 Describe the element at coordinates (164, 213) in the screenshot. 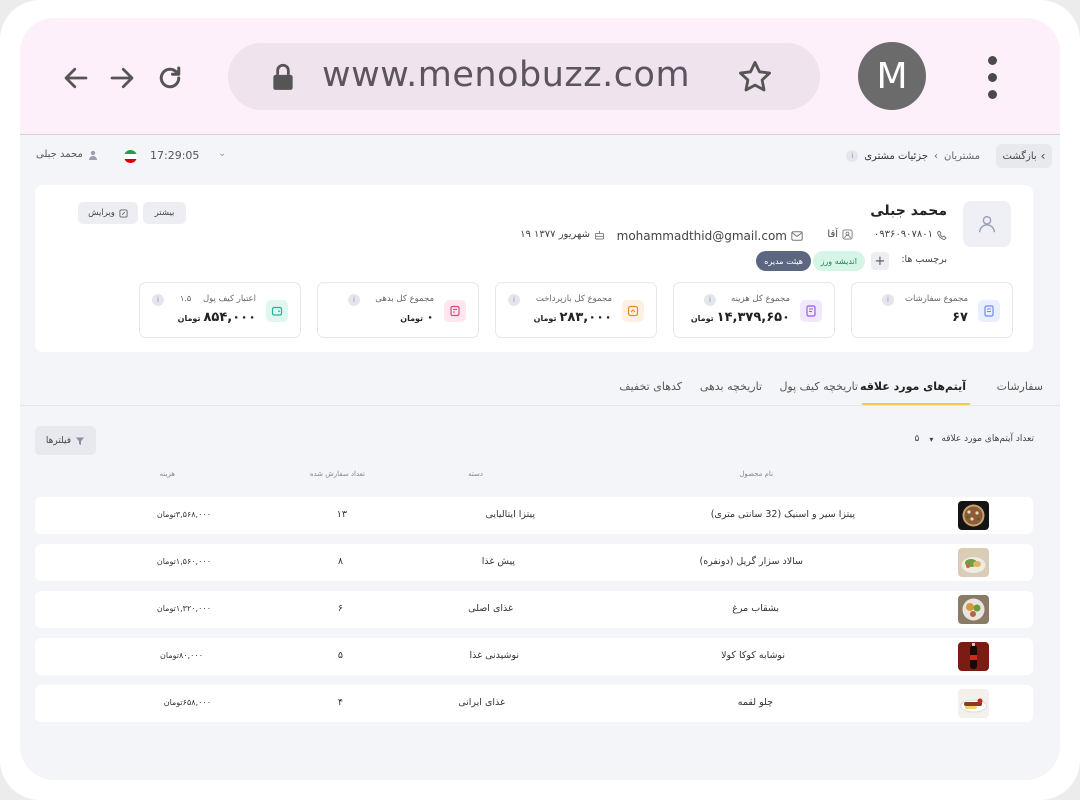

I see `more-button: بیشتر` at that location.